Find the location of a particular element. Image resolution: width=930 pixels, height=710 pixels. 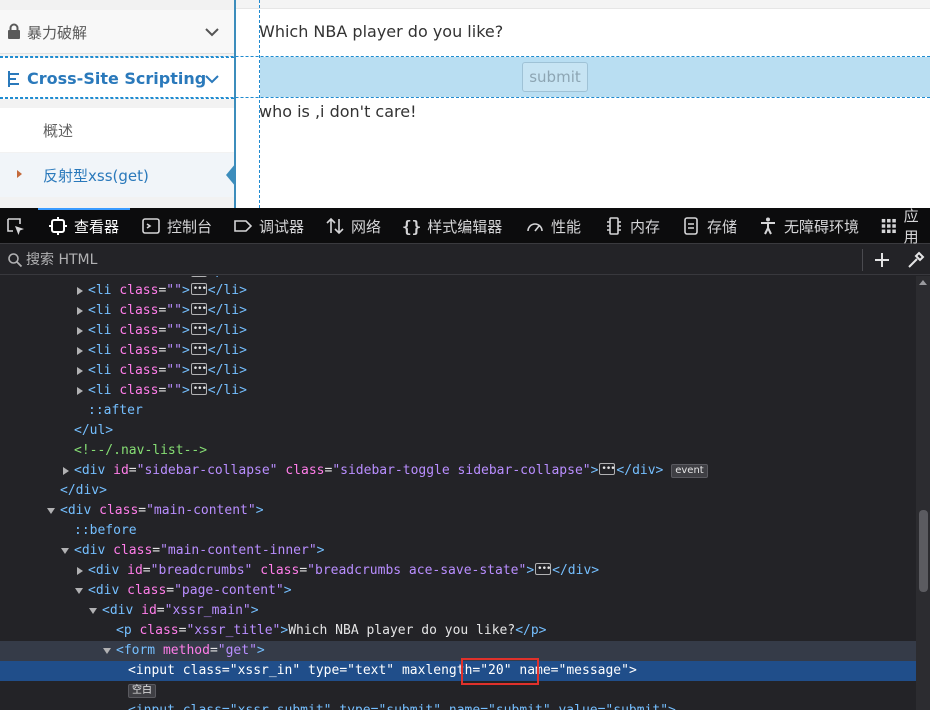

tab-debugger: 调试器 is located at coordinates (268, 226).